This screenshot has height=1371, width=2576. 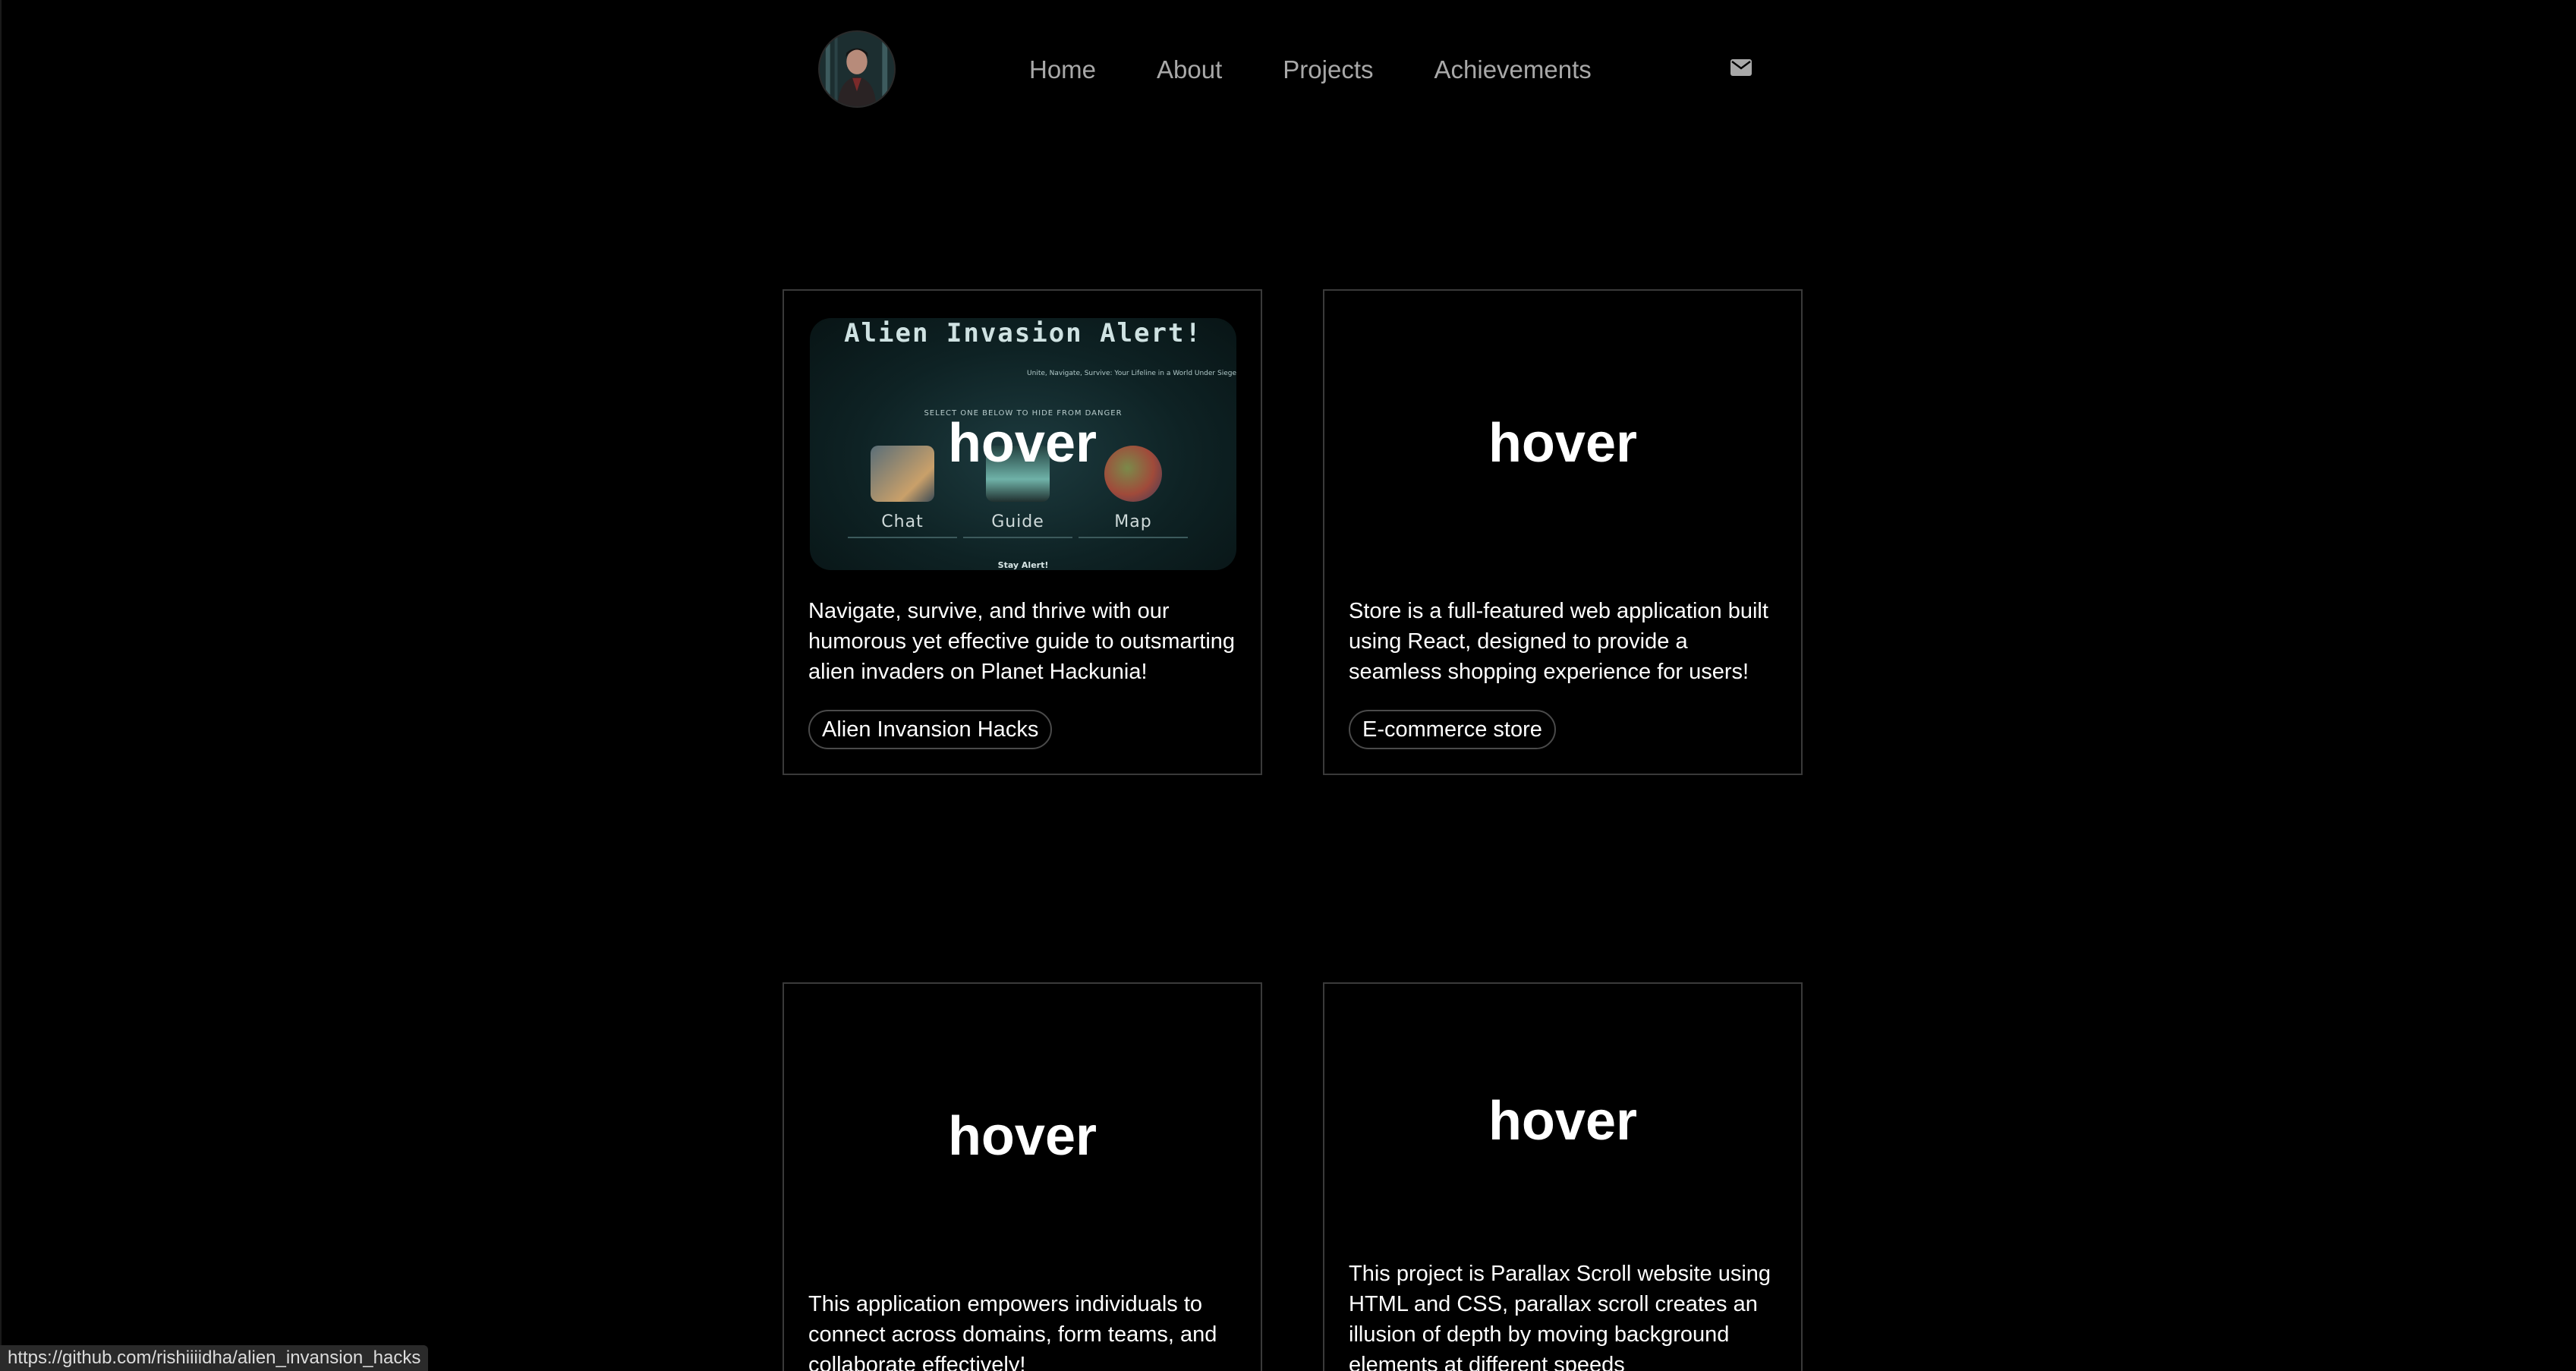 I want to click on nav-projects: Projects, so click(x=1328, y=70).